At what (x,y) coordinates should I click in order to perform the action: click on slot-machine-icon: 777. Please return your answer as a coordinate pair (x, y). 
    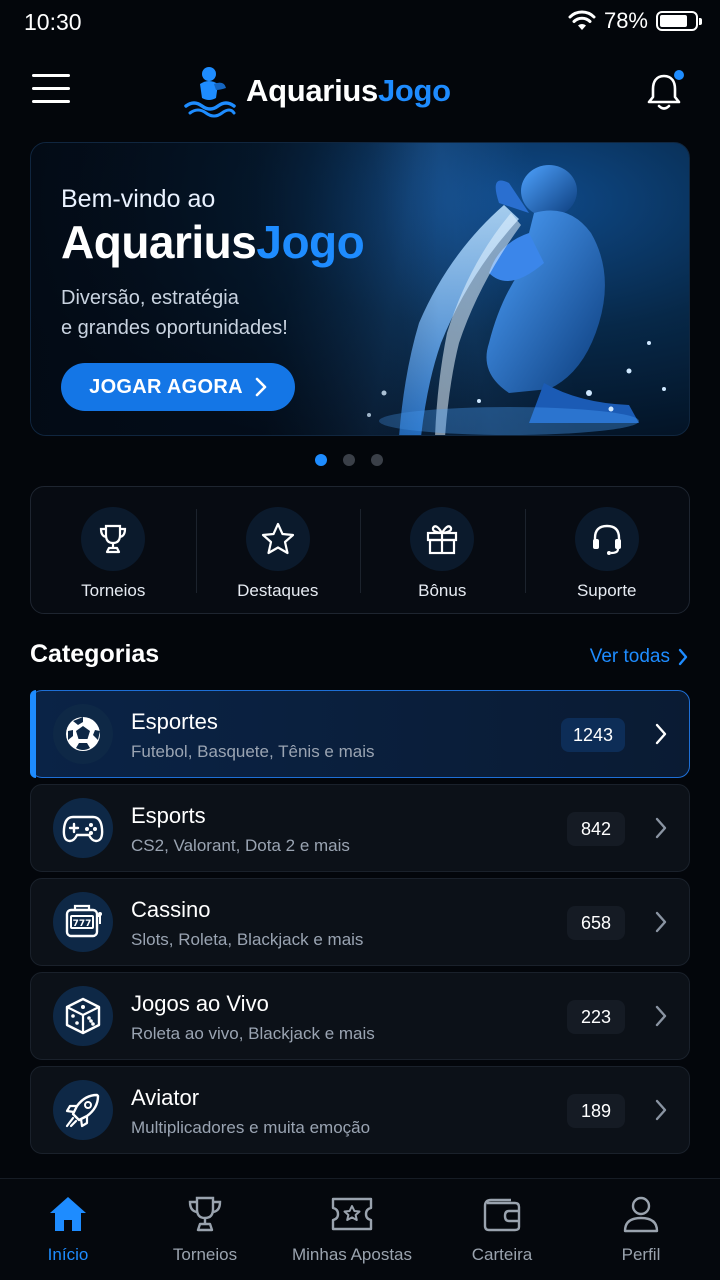
    Looking at the image, I should click on (83, 921).